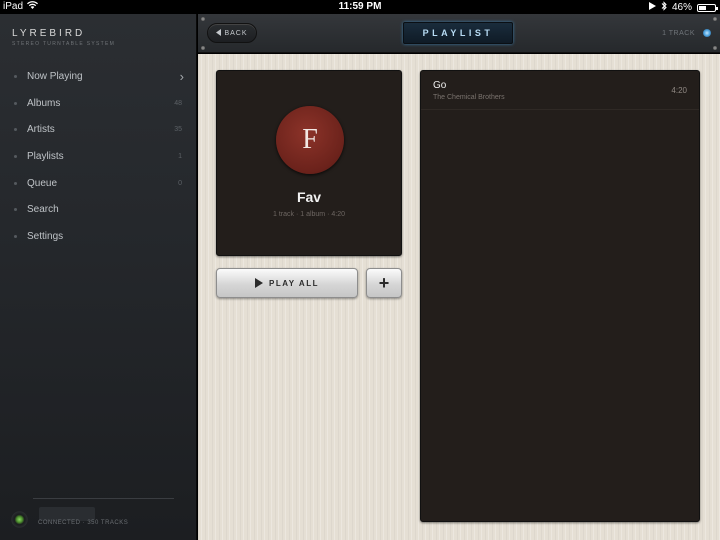  Describe the element at coordinates (384, 283) in the screenshot. I see `add-button: +` at that location.